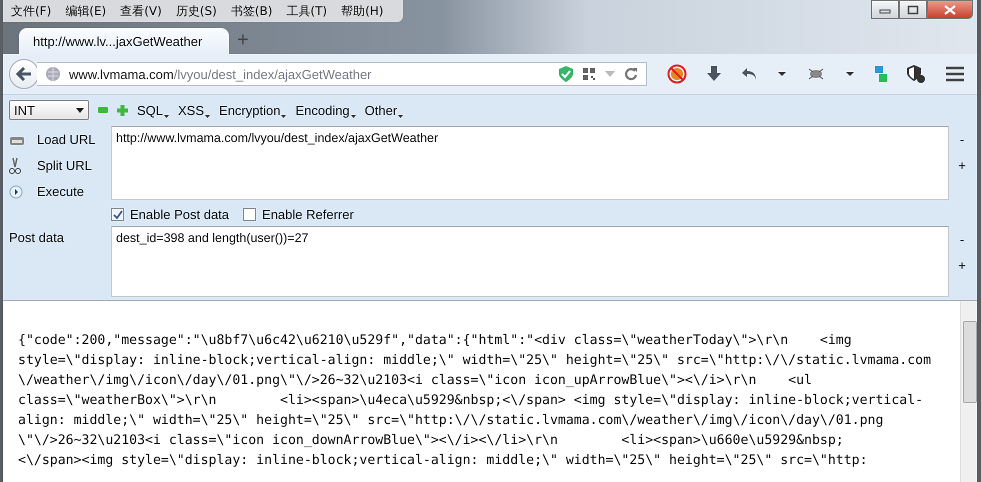 The width and height of the screenshot is (981, 482). Describe the element at coordinates (749, 74) in the screenshot. I see `undo-icon` at that location.